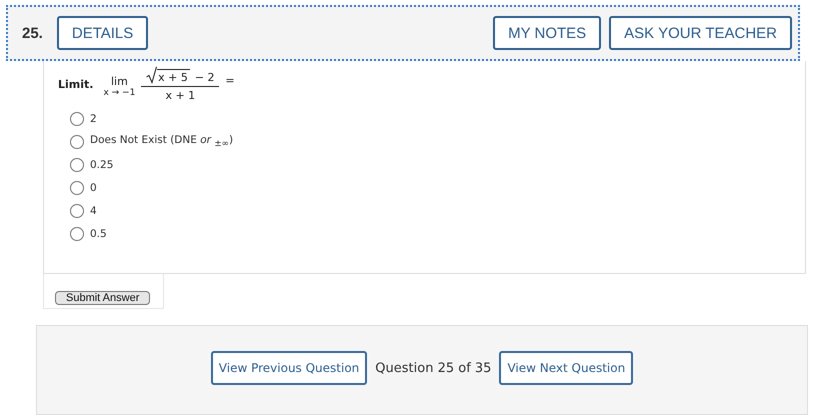 The height and width of the screenshot is (415, 822). I want to click on my-notes-button: MY NOTES, so click(547, 33).